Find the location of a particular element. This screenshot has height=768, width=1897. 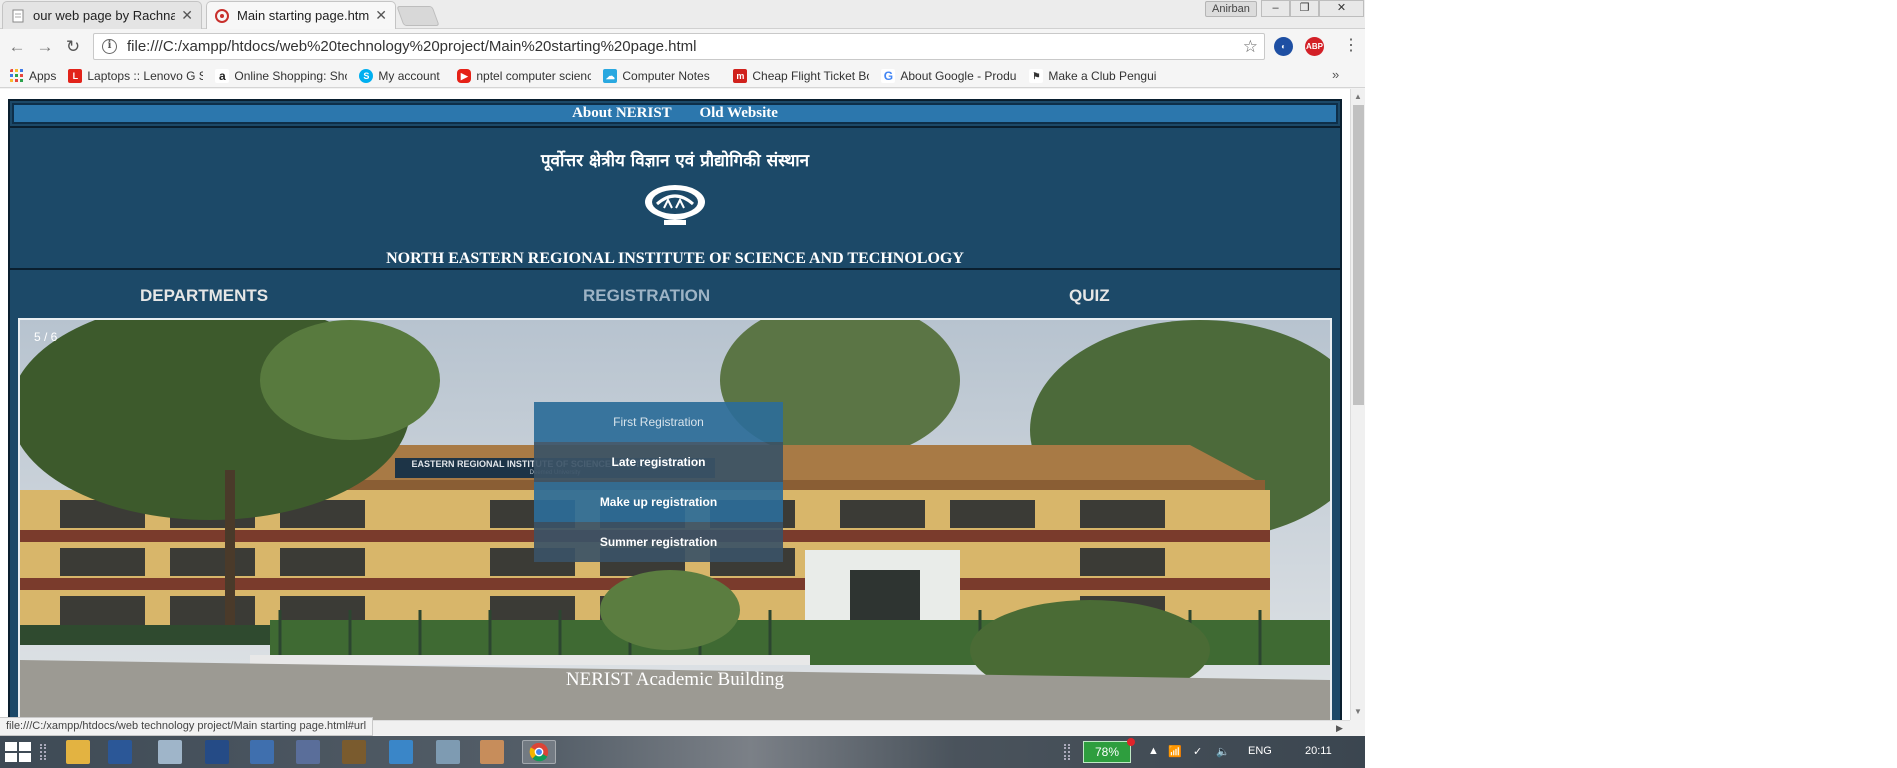

bookmark-club-penguin: ⚑ Make a Club Penguin is located at coordinates (1093, 75).